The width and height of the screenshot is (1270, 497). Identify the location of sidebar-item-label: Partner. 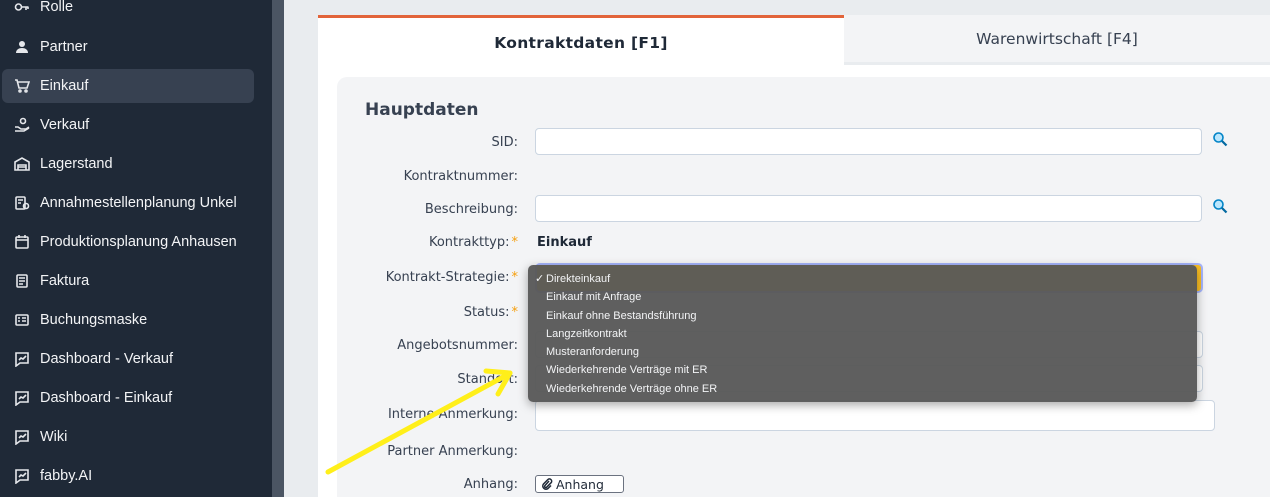
(64, 47).